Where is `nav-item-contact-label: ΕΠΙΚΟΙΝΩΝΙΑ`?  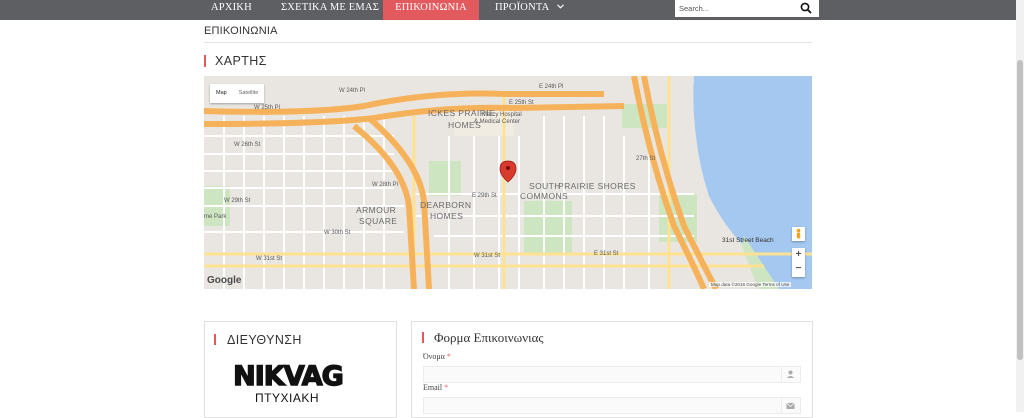
nav-item-contact-label: ΕΠΙΚΟΙΝΩΝΙΑ is located at coordinates (431, 7).